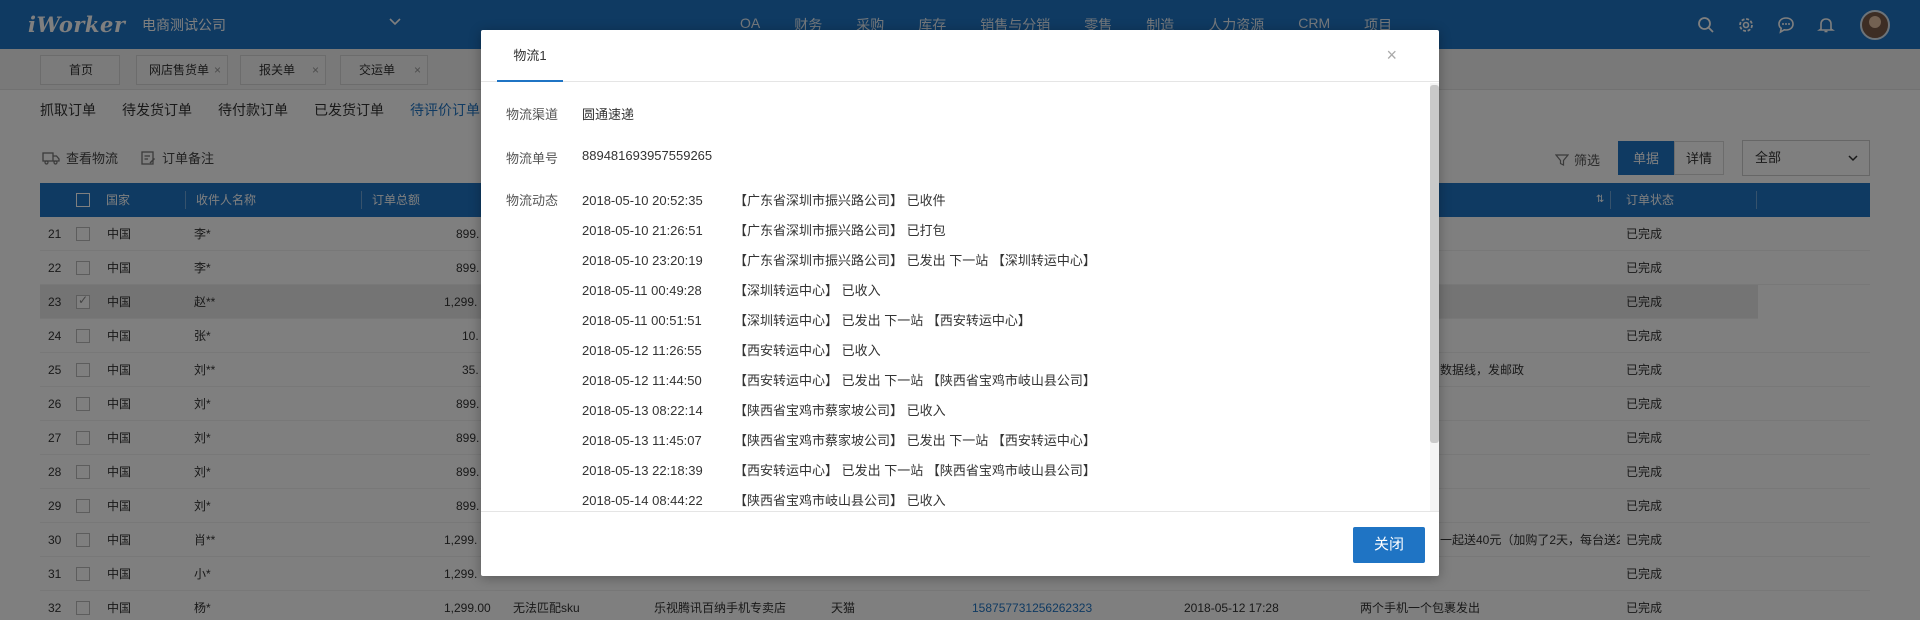  Describe the element at coordinates (530, 56) in the screenshot. I see `tab-logistics-1: 物流1` at that location.